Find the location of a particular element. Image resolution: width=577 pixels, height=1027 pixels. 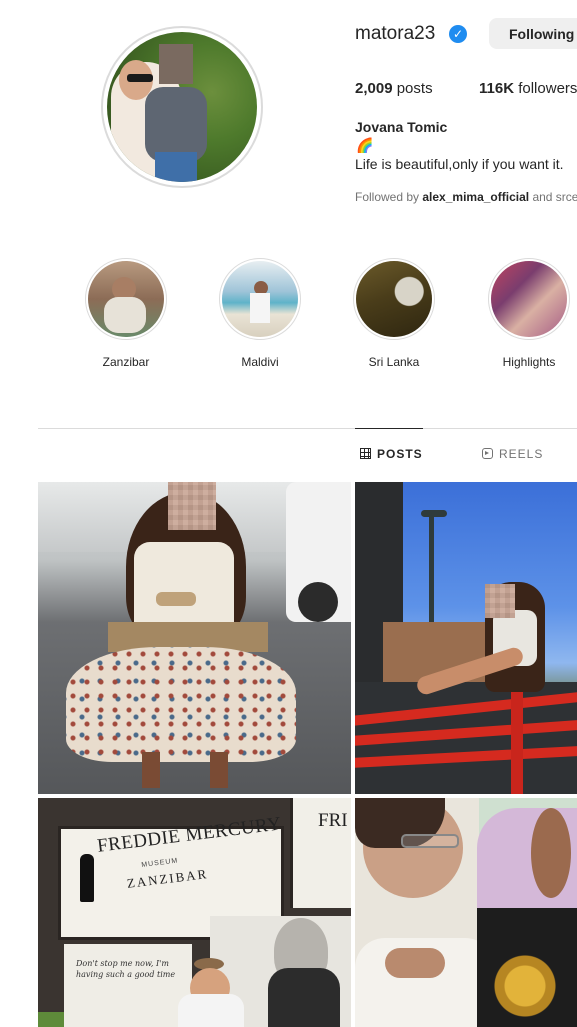

highlight-label: Sri Lanka is located at coordinates (394, 362).